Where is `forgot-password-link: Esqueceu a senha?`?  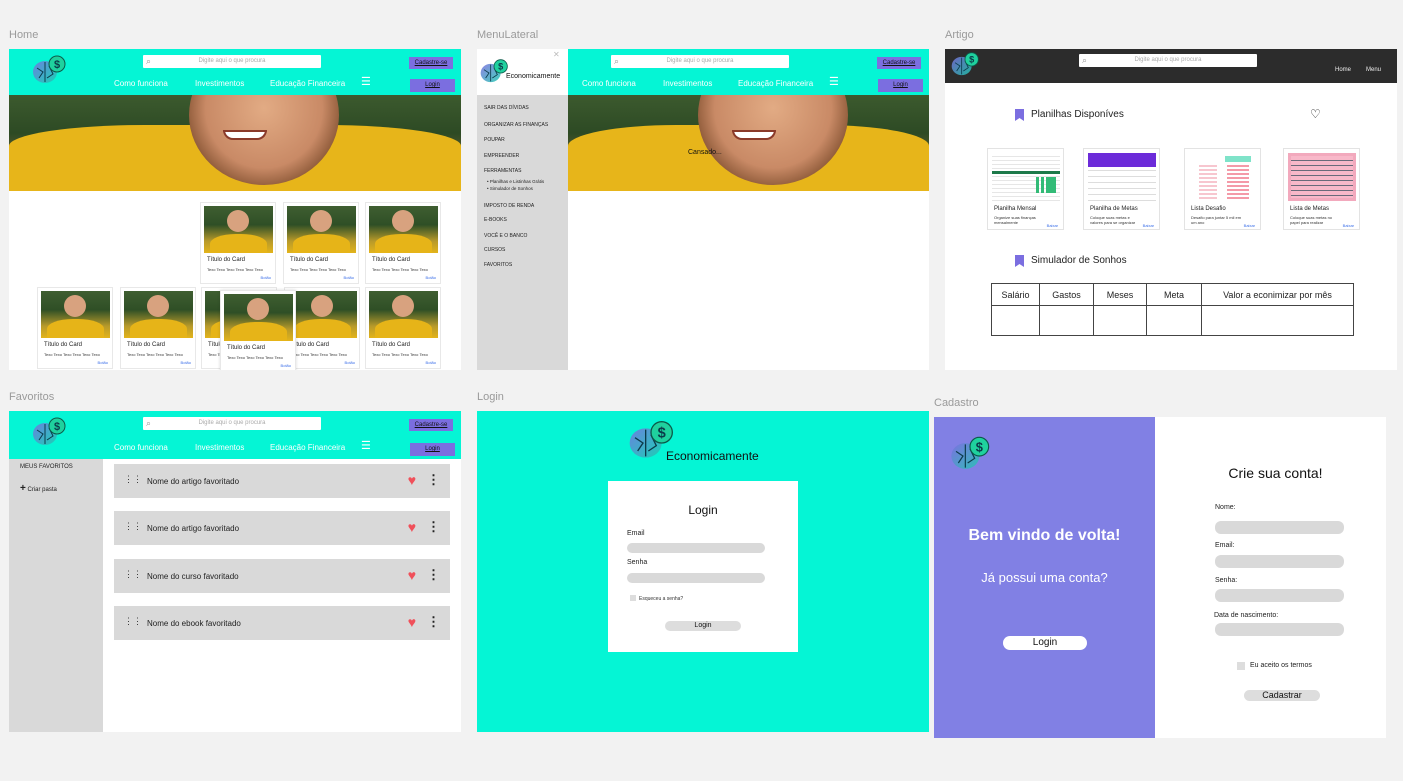
forgot-password-link: Esqueceu a senha? is located at coordinates (661, 599).